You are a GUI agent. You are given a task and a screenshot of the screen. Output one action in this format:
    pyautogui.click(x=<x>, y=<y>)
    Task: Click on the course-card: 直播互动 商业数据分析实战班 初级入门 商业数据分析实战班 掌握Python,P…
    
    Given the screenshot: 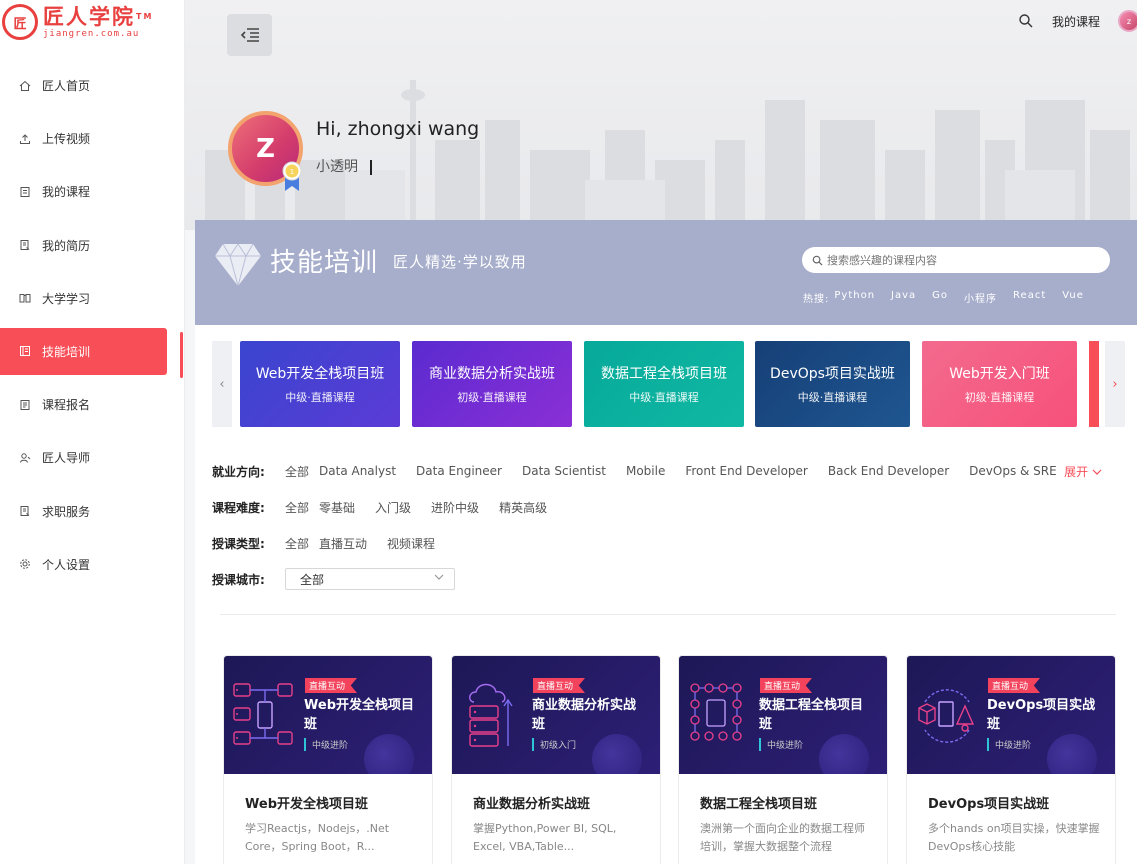 What is the action you would take?
    pyautogui.click(x=556, y=759)
    